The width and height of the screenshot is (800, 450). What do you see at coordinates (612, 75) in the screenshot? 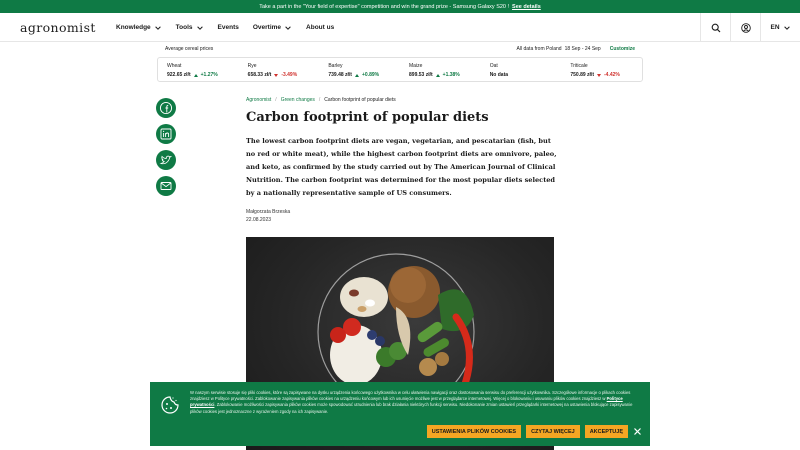
I see `price-change: -4.42%` at bounding box center [612, 75].